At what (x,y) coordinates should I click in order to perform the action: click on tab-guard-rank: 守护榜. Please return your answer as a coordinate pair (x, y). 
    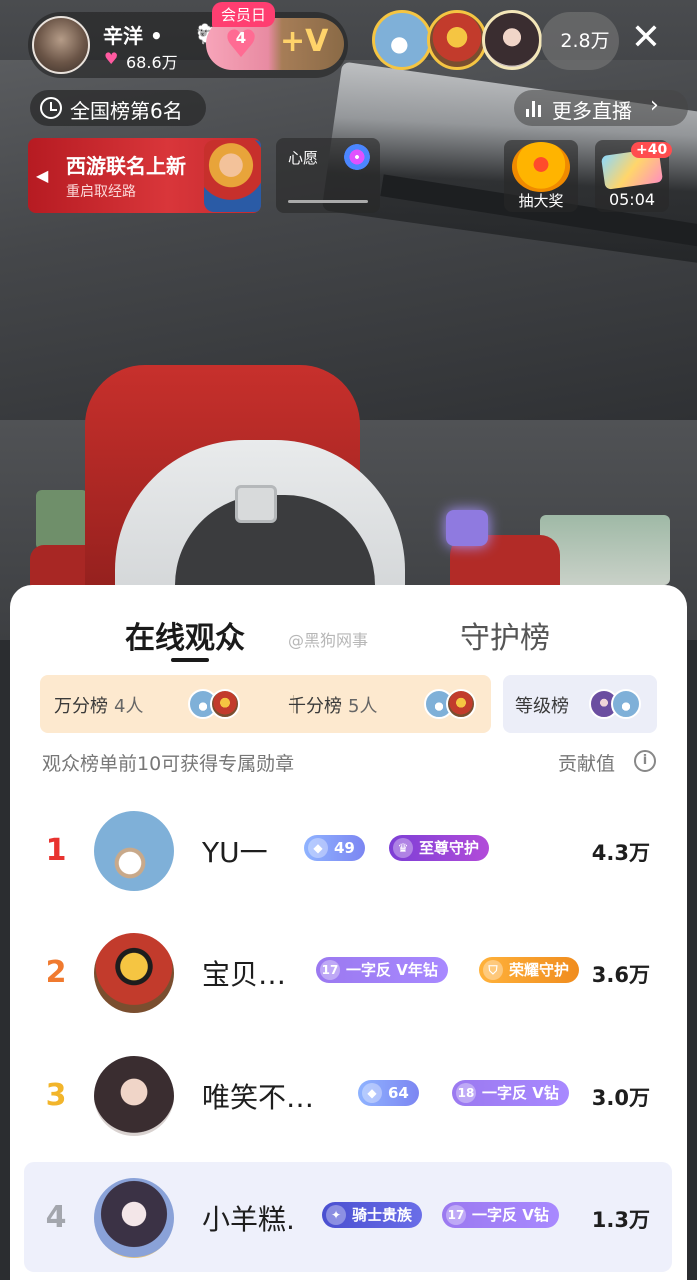
    Looking at the image, I should click on (505, 635).